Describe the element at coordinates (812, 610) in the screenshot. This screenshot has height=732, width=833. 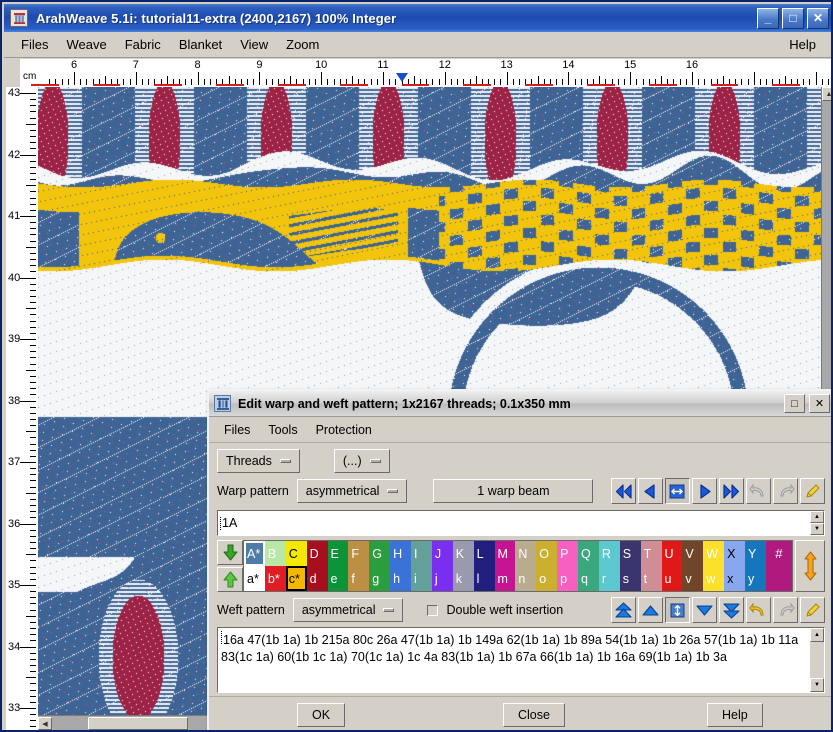
I see `weft-clear-button` at that location.